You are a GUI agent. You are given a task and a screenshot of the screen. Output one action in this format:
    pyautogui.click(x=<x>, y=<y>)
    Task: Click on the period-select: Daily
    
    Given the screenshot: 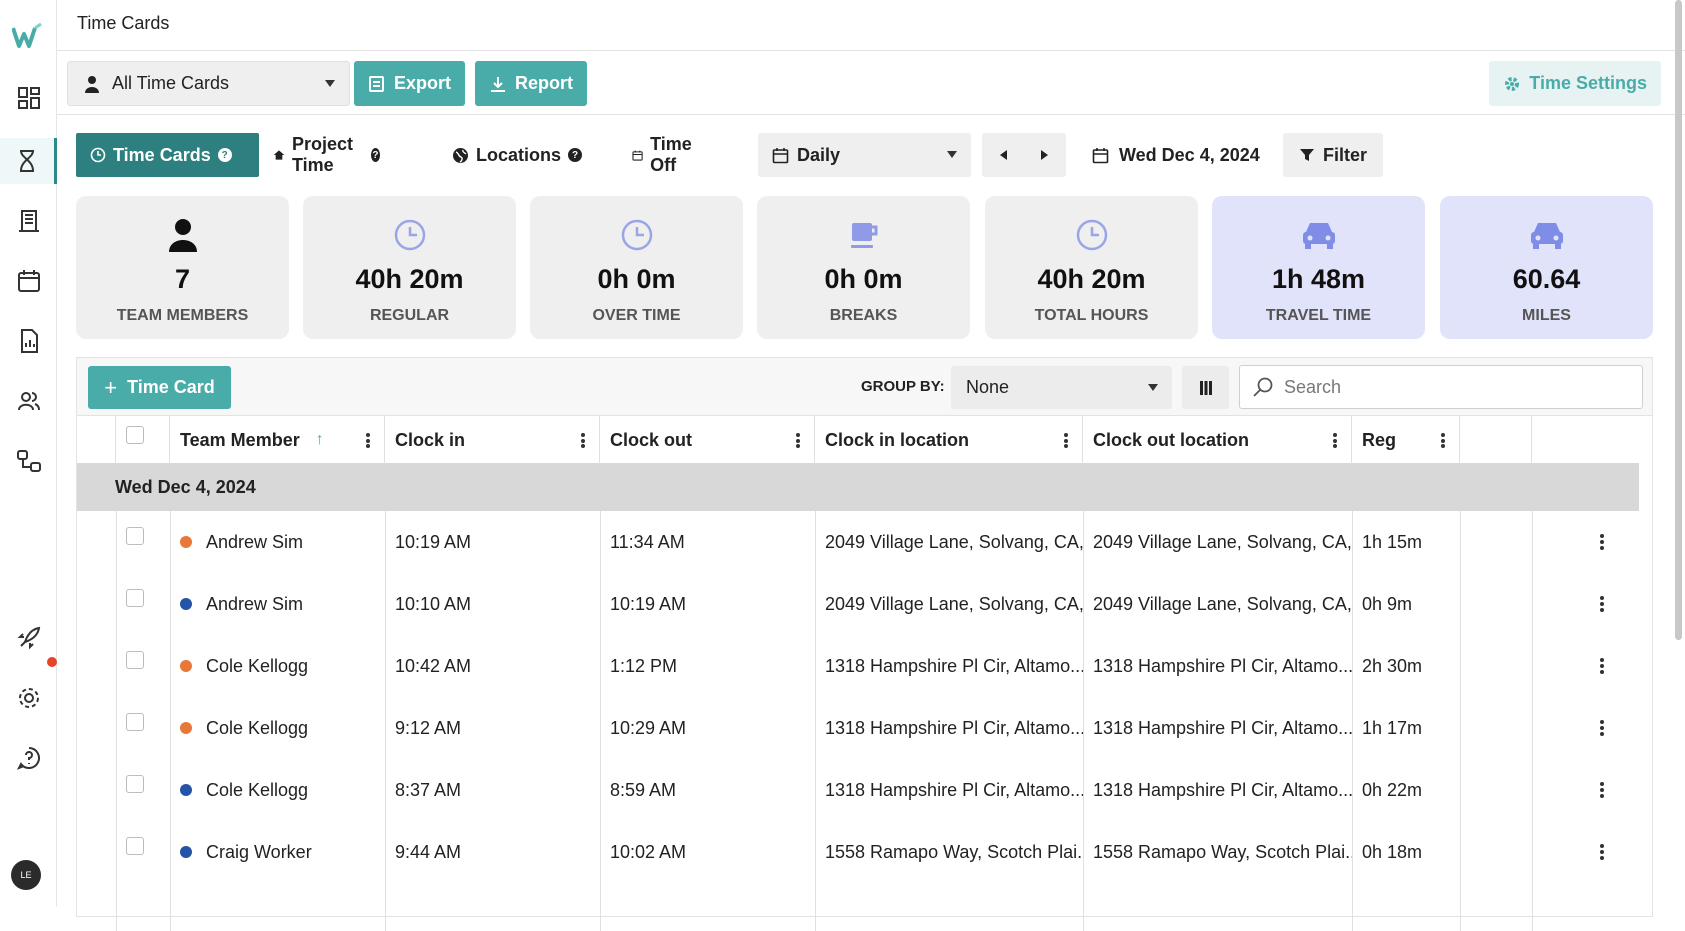 What is the action you would take?
    pyautogui.click(x=864, y=155)
    